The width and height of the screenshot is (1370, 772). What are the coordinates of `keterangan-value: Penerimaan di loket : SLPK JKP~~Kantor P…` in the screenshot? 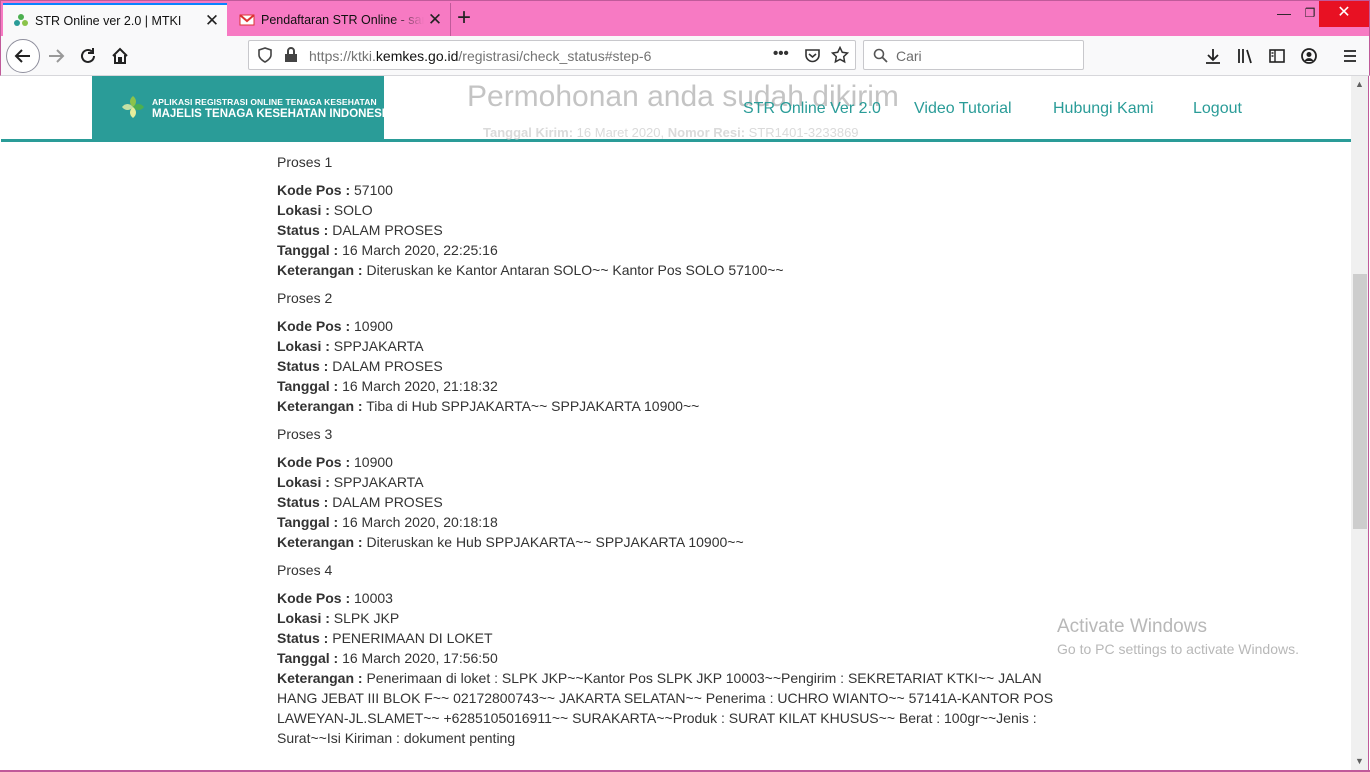 It's located at (665, 708).